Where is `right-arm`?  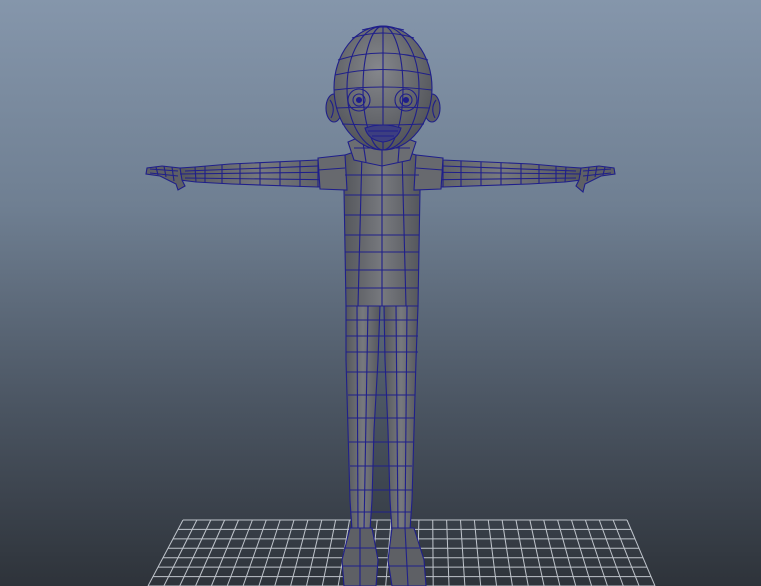
right-arm is located at coordinates (515, 175).